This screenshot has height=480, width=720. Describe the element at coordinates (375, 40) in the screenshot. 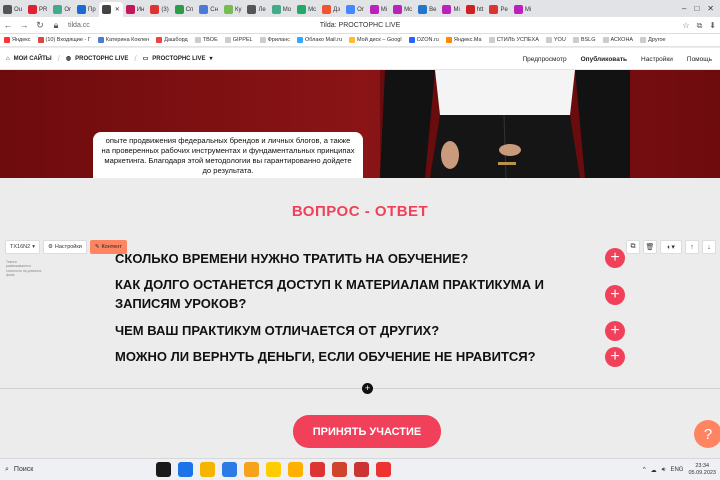

I see `bookmark-item: Мой диск – Googl` at that location.